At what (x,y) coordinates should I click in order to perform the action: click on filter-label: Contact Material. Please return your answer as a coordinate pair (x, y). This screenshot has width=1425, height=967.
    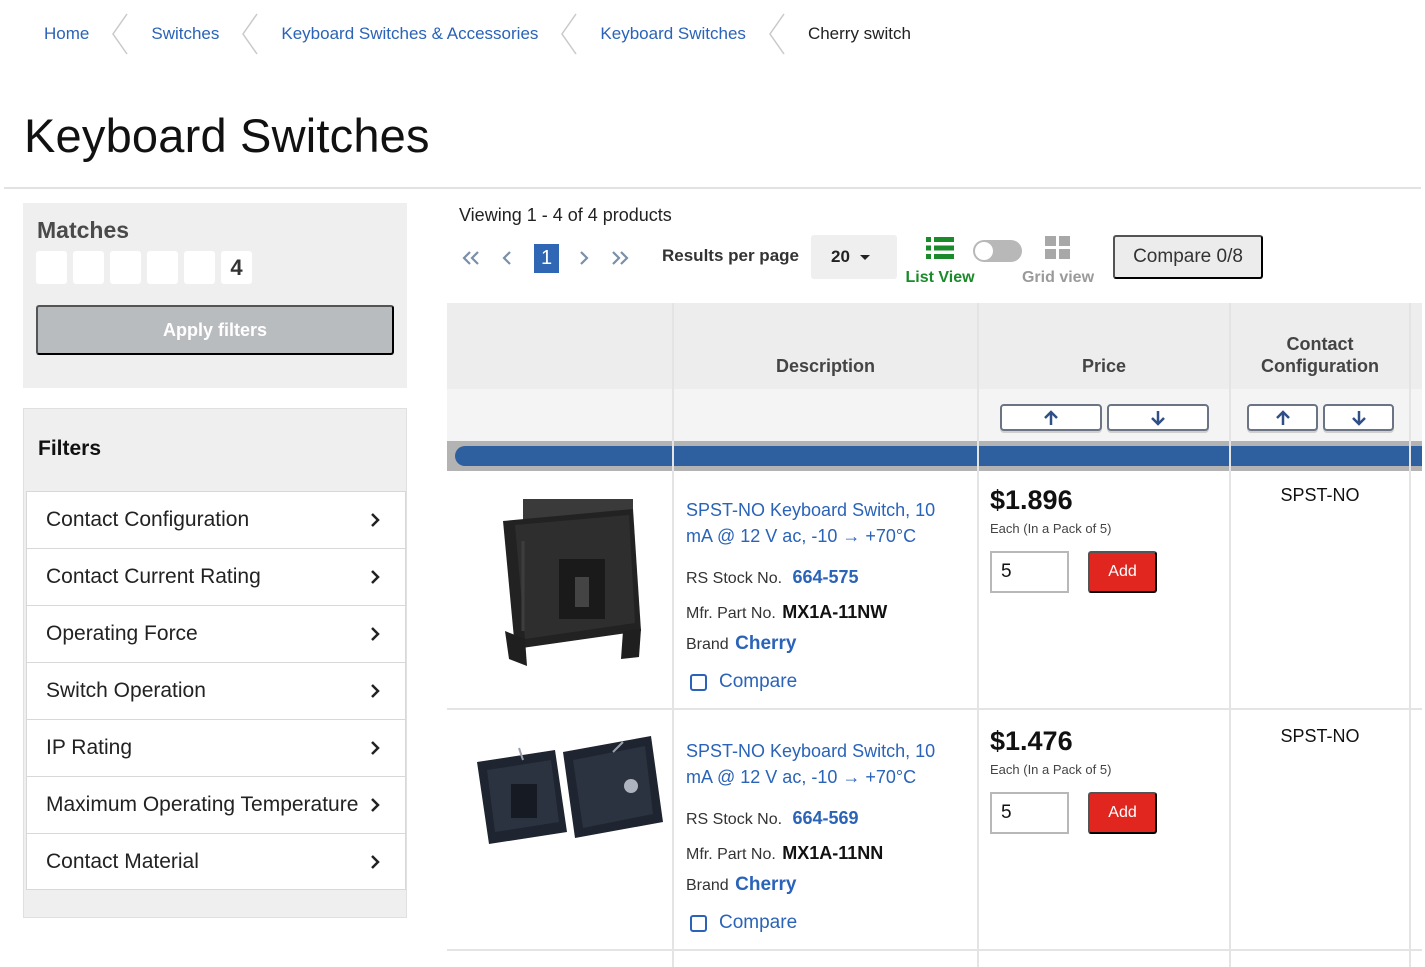
    Looking at the image, I should click on (122, 861).